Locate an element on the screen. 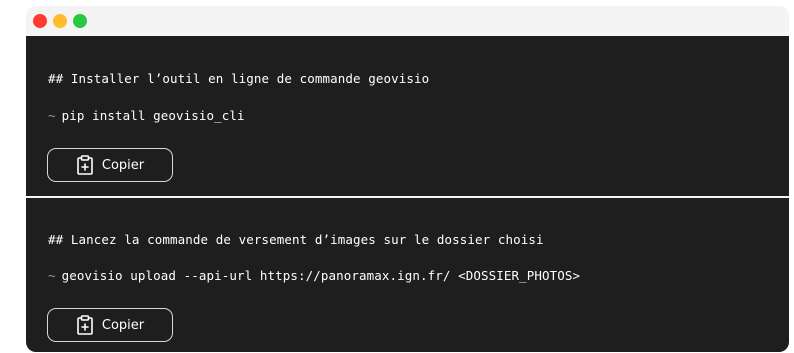  window-titlebar is located at coordinates (407, 21).